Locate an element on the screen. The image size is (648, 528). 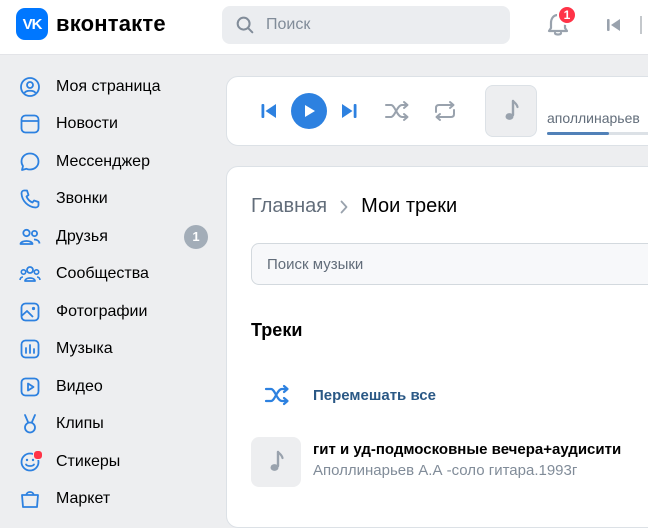
vk-logo-icon: VK is located at coordinates (32, 24).